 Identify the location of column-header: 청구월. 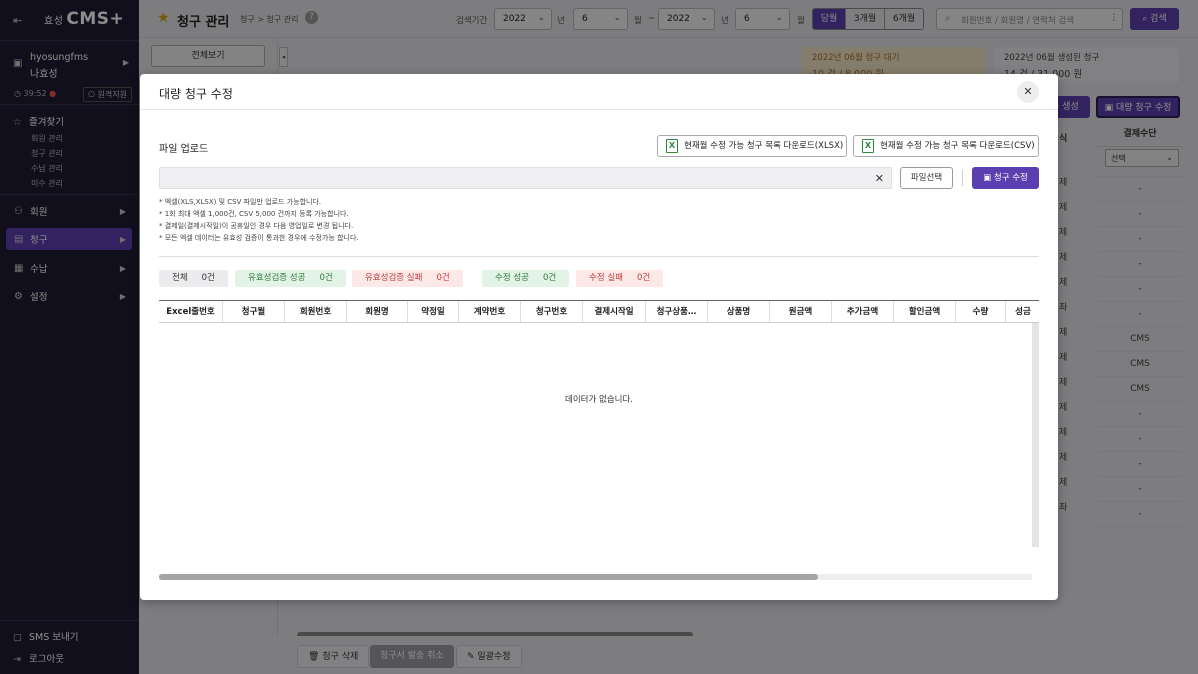
(254, 311).